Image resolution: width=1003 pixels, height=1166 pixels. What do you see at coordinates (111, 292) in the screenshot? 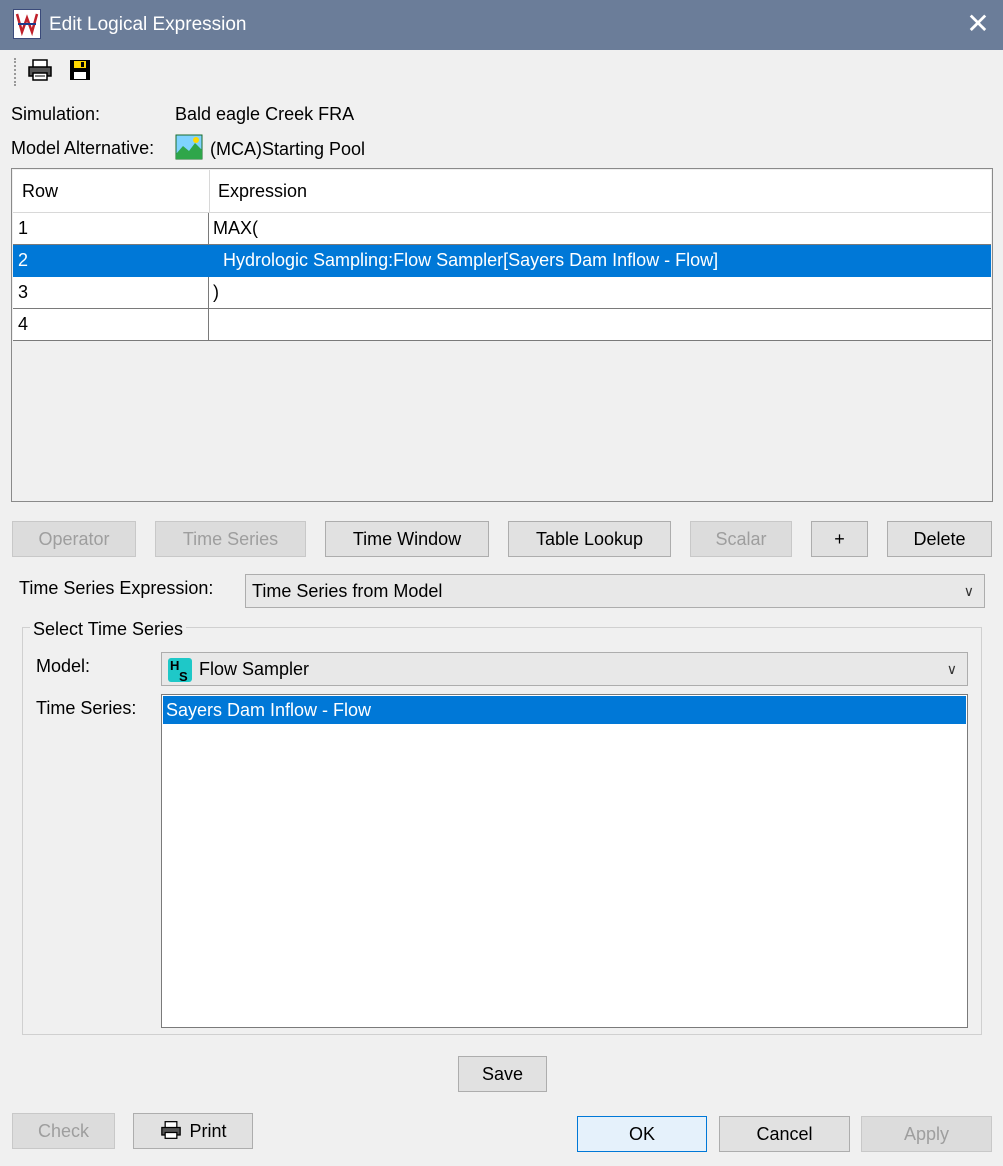
I see `row-number-cell: 3` at bounding box center [111, 292].